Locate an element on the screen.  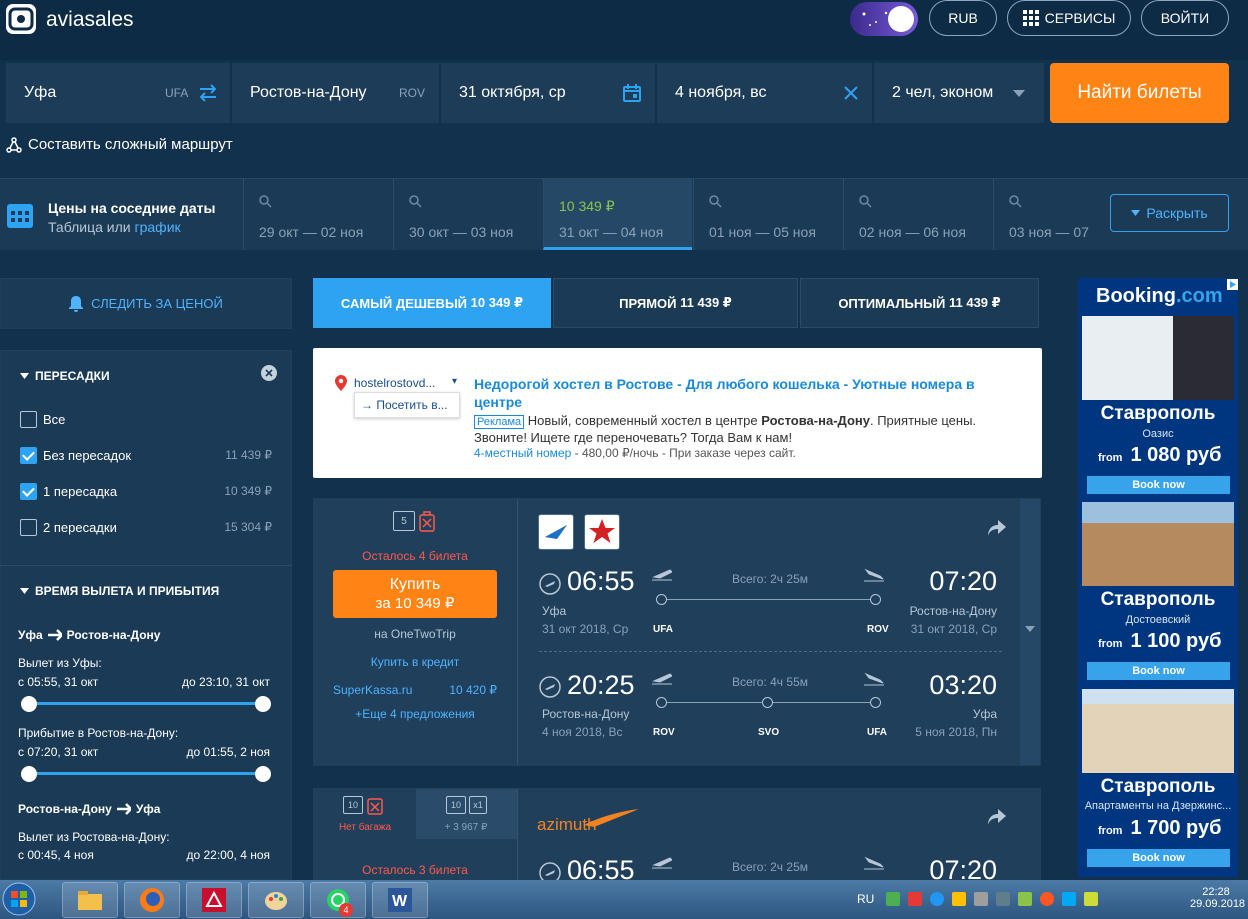
date-range: 29 окт — 02 ноя is located at coordinates (311, 232).